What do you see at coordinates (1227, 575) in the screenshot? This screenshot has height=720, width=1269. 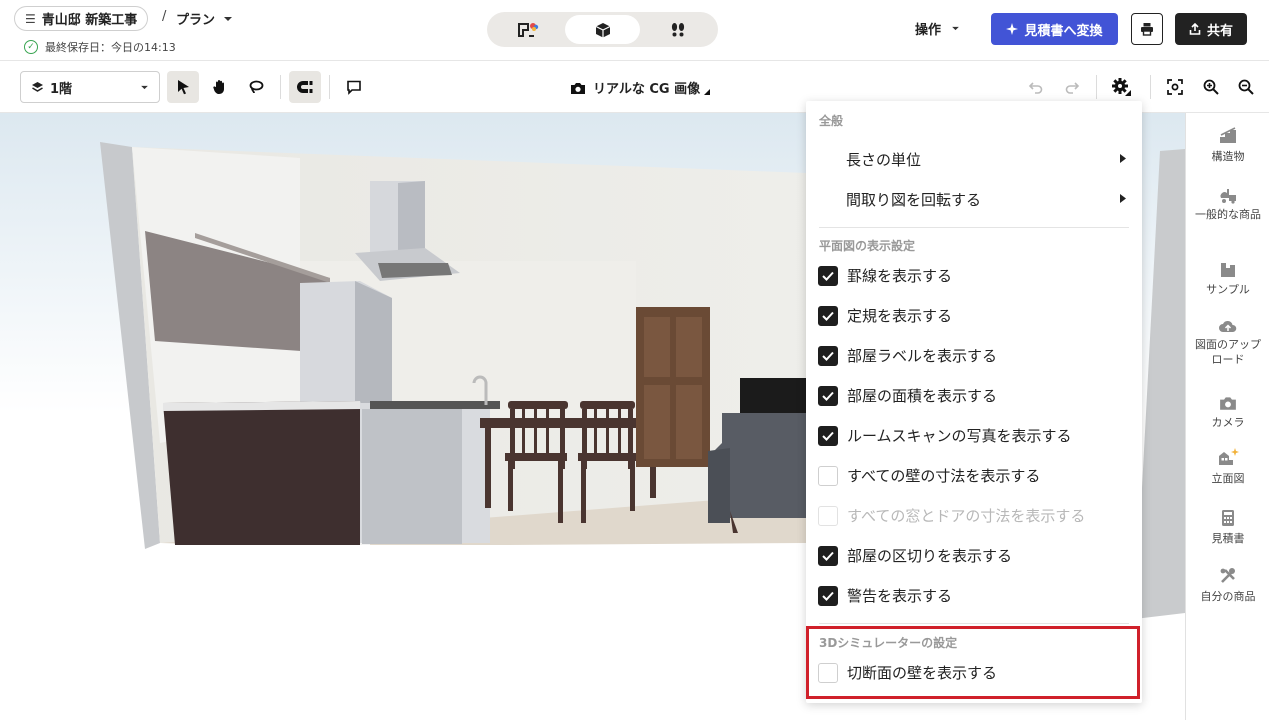 I see `my-products-tools-icon` at bounding box center [1227, 575].